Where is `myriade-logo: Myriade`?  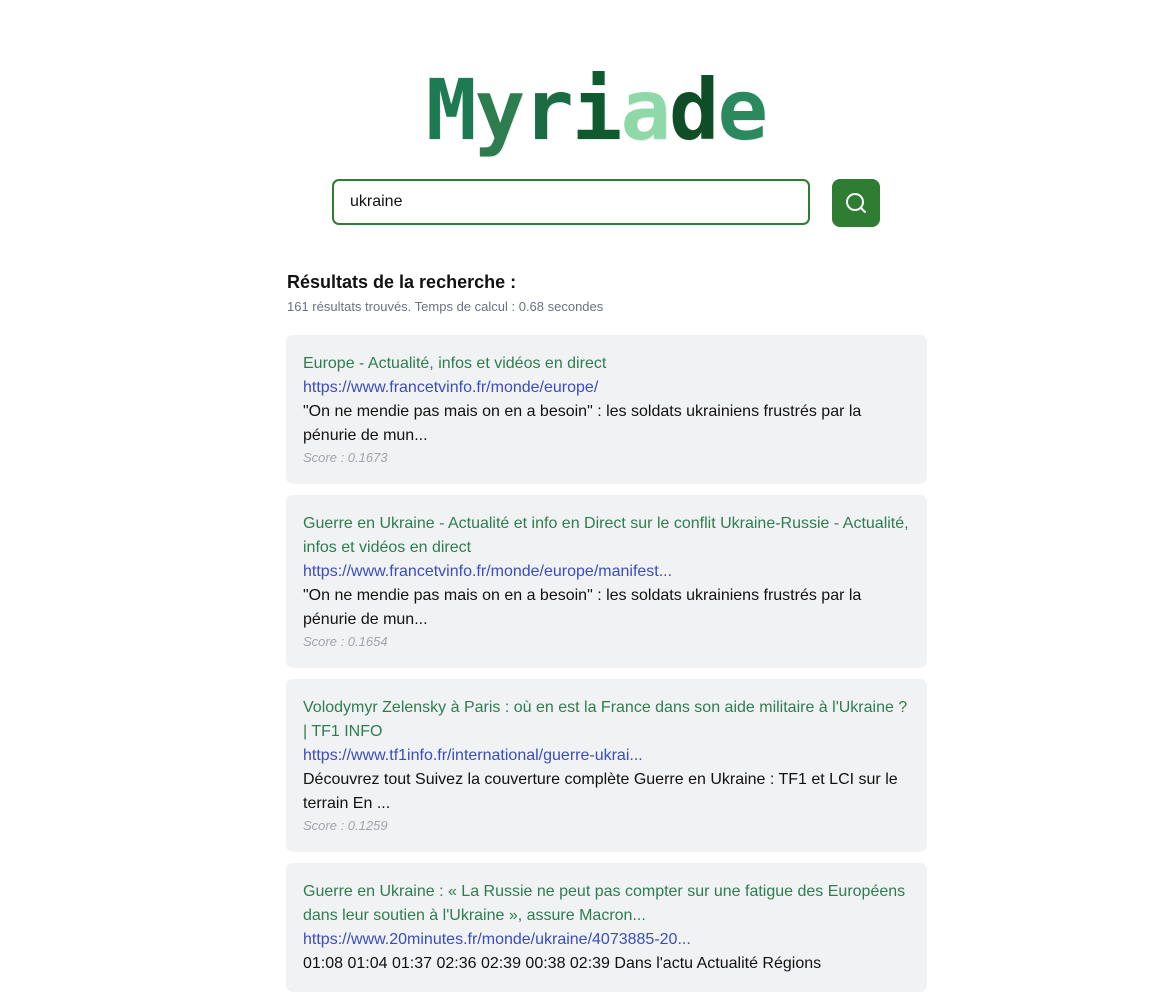
myriade-logo: Myriade is located at coordinates (606, 110).